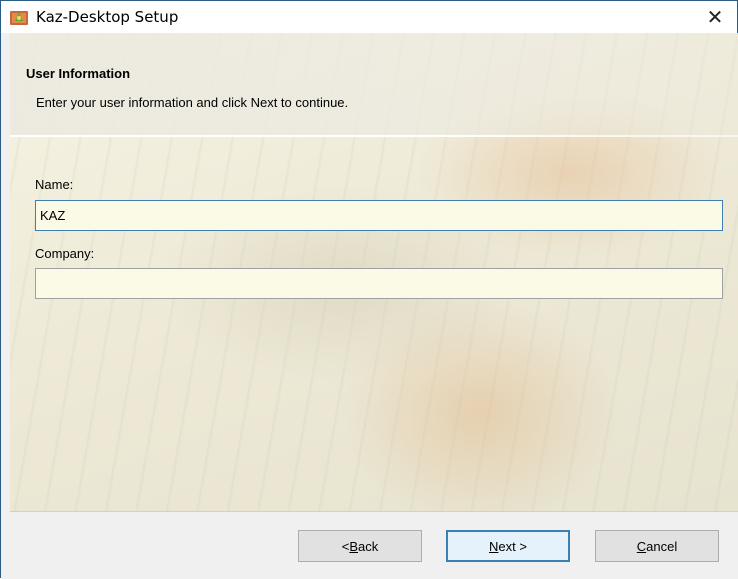  I want to click on next-button: Next >, so click(508, 546).